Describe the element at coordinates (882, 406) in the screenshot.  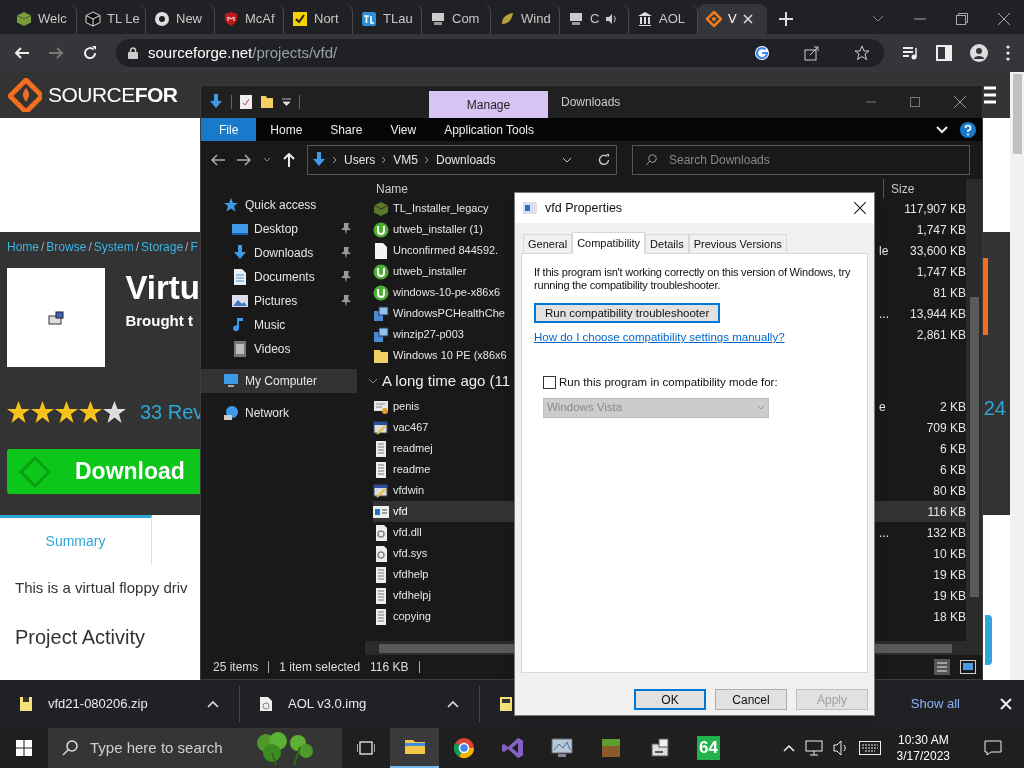
I see `file-type: e` at that location.